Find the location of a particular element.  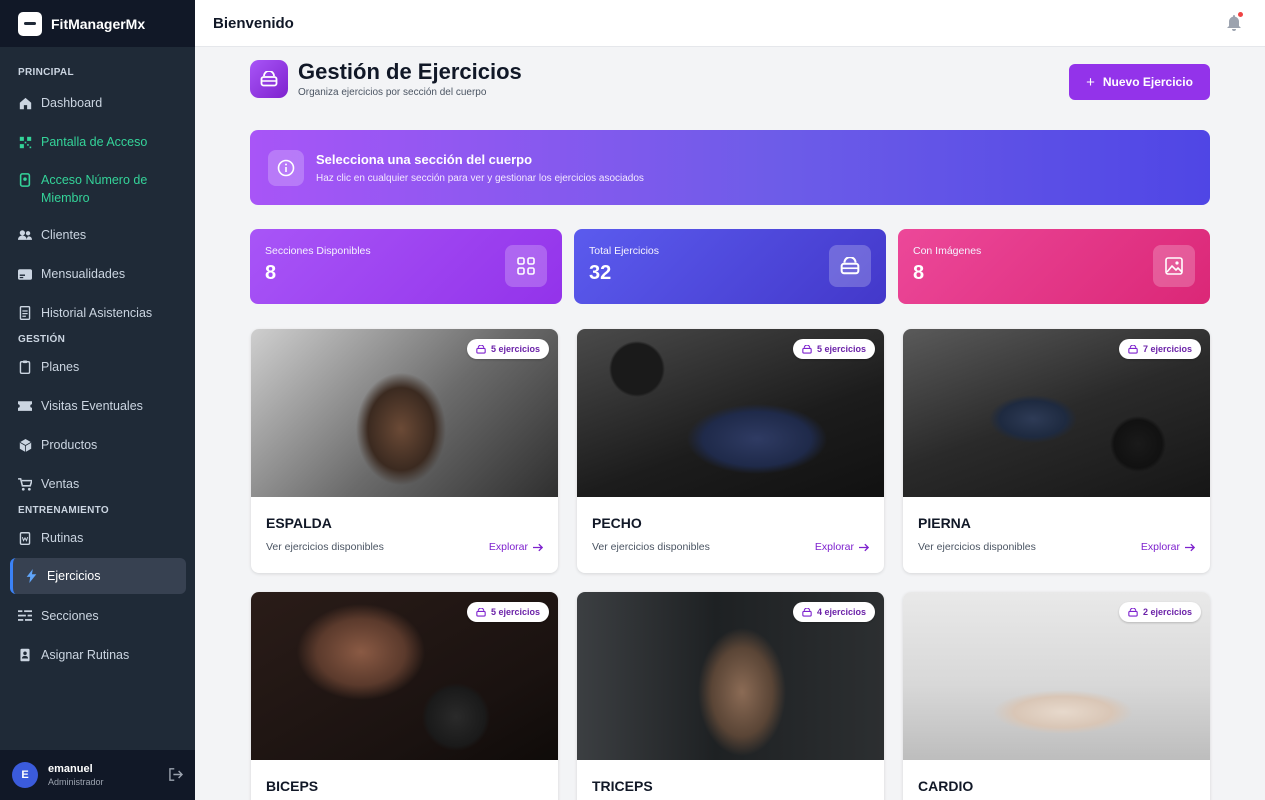

sidebar-item-clientes: Clientes is located at coordinates (98, 235).